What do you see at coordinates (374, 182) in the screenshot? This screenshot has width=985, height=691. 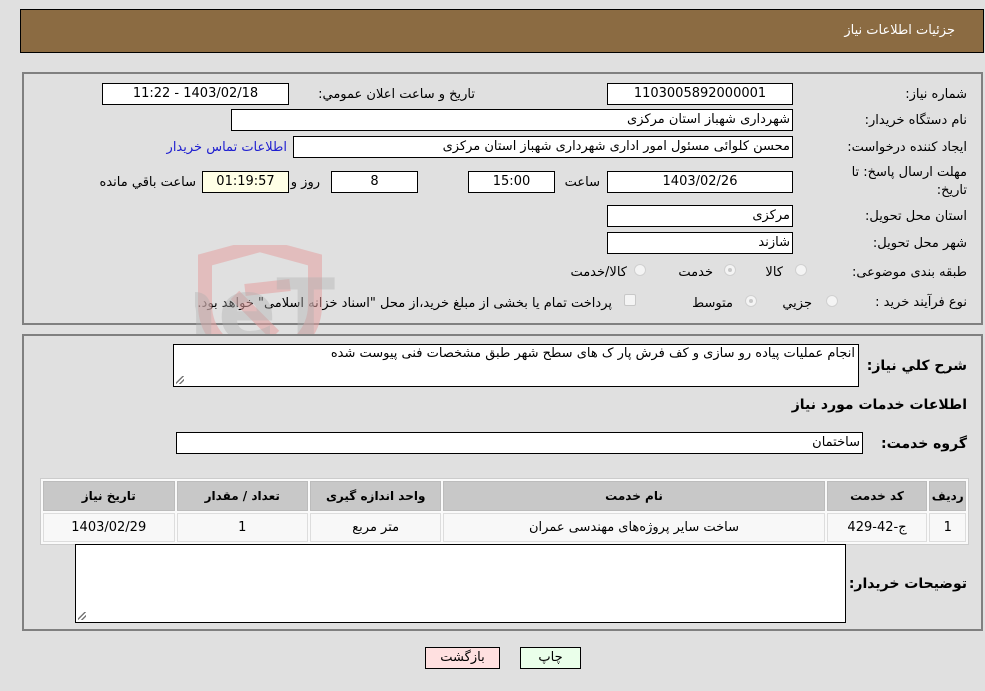 I see `days-remaining-field: 8` at bounding box center [374, 182].